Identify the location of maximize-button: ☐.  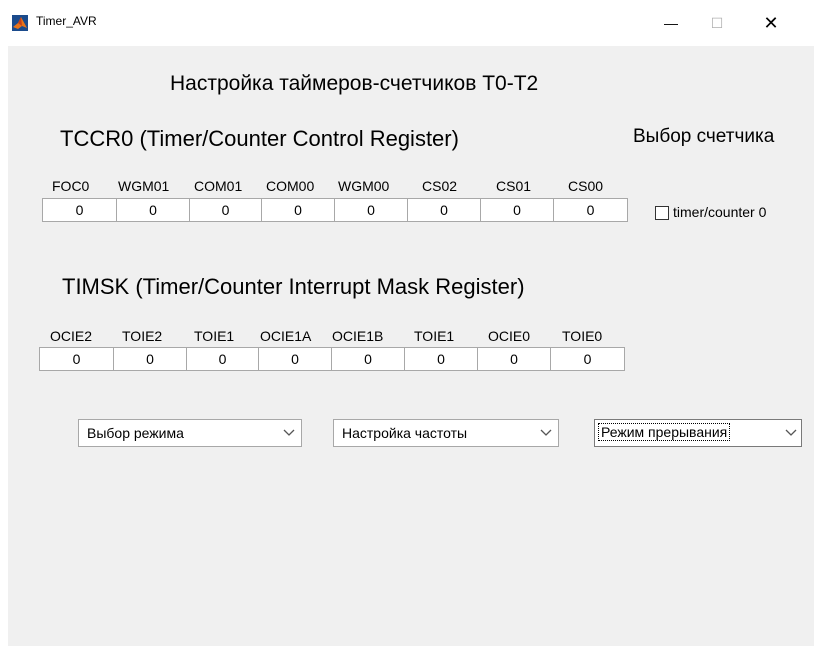
(717, 23).